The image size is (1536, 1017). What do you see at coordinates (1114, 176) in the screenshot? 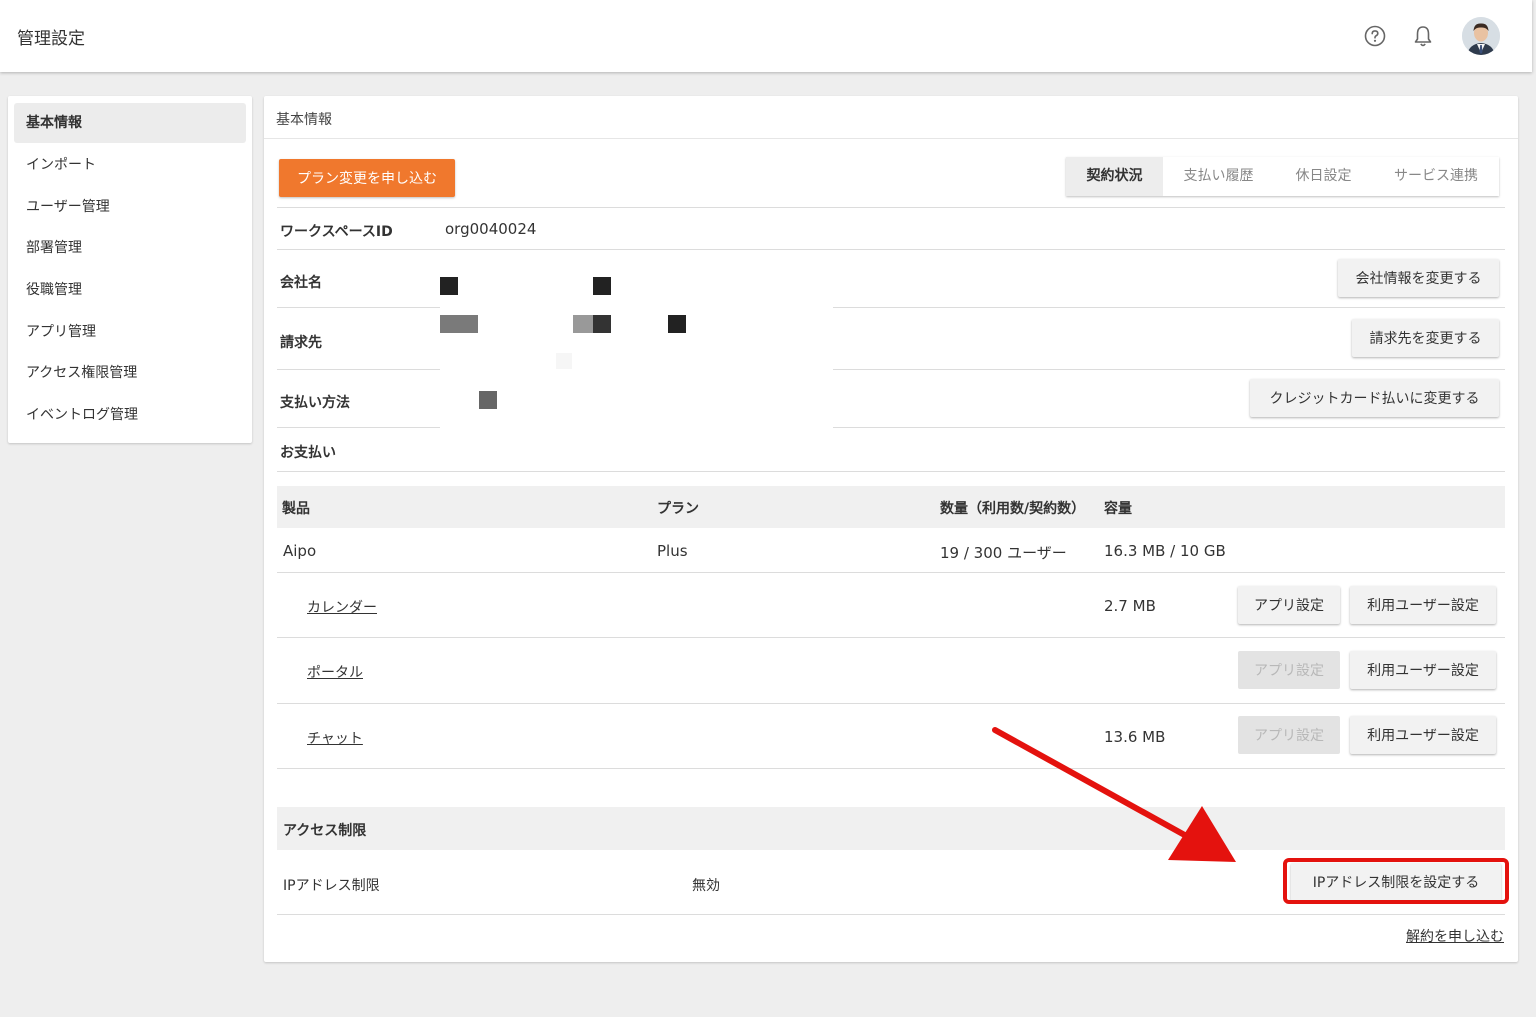
I see `tab-contract-status: 契約状況` at bounding box center [1114, 176].